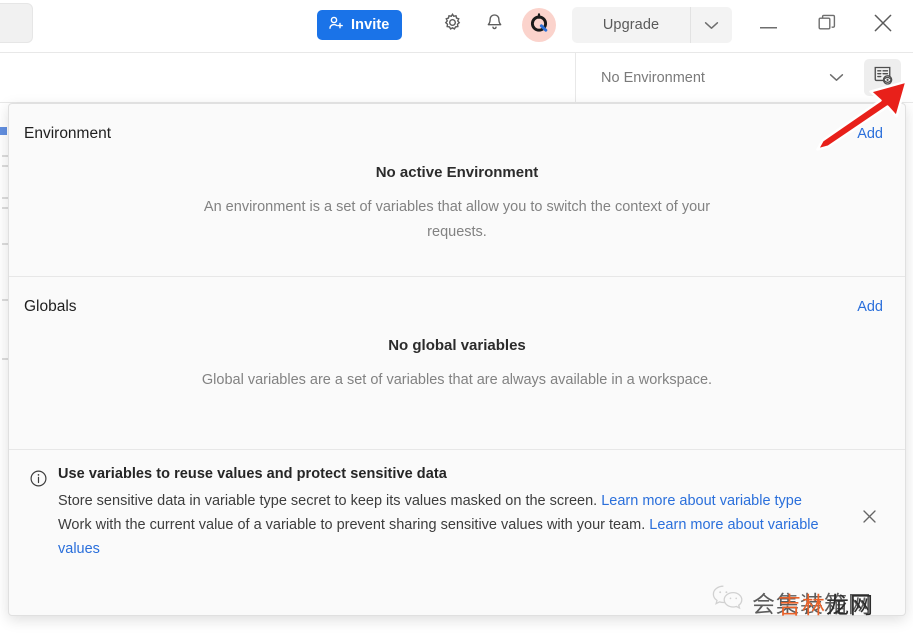 The width and height of the screenshot is (913, 638). What do you see at coordinates (336, 25) in the screenshot?
I see `person-add-icon` at bounding box center [336, 25].